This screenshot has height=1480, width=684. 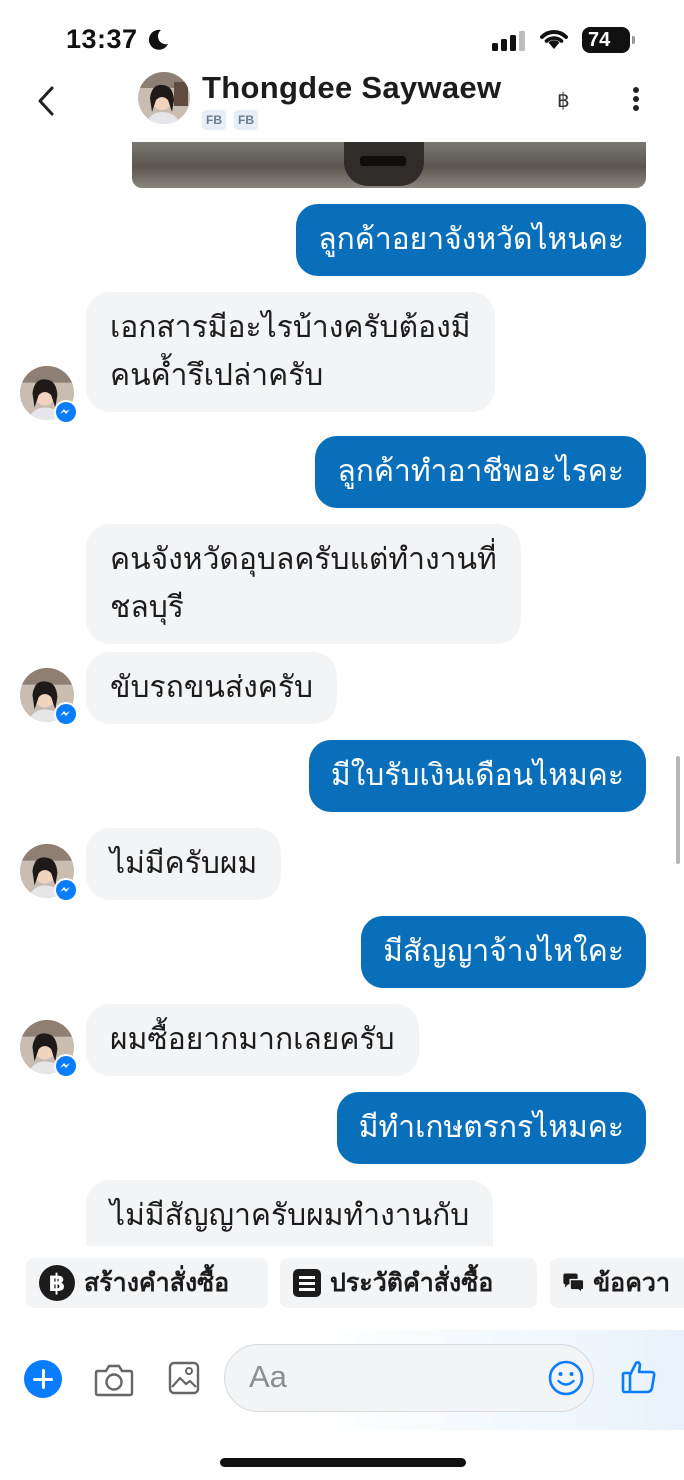 I want to click on order-history-chip: ประวัติคำสั่งซื้อ, so click(x=408, y=1283).